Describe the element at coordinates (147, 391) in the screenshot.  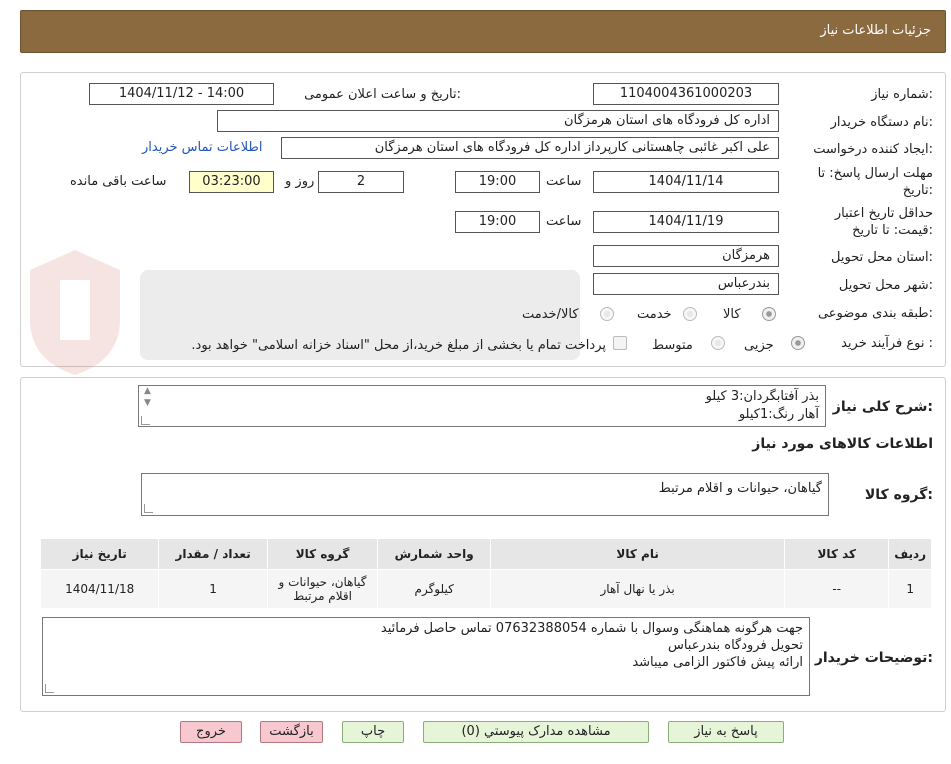
I see `scroll-up-icon: ▲` at that location.